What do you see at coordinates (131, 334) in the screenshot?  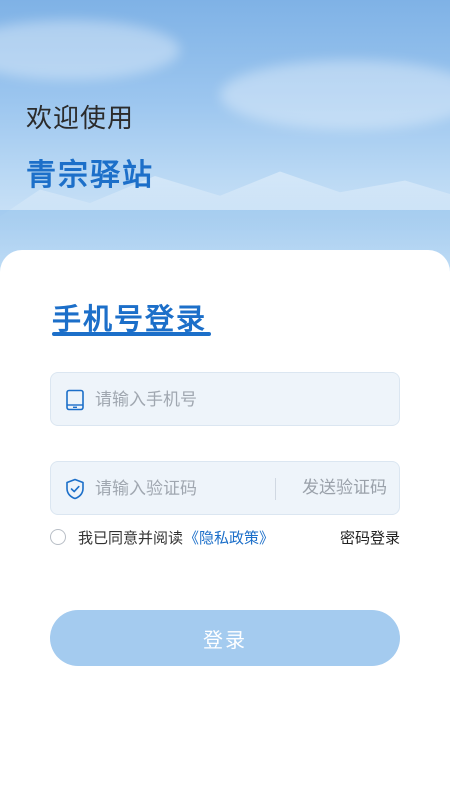 I see `title-underline` at bounding box center [131, 334].